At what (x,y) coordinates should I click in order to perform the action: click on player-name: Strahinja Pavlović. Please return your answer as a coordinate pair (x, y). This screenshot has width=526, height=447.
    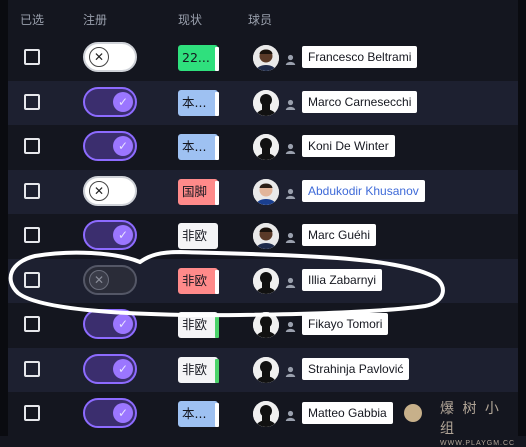
    Looking at the image, I should click on (356, 368).